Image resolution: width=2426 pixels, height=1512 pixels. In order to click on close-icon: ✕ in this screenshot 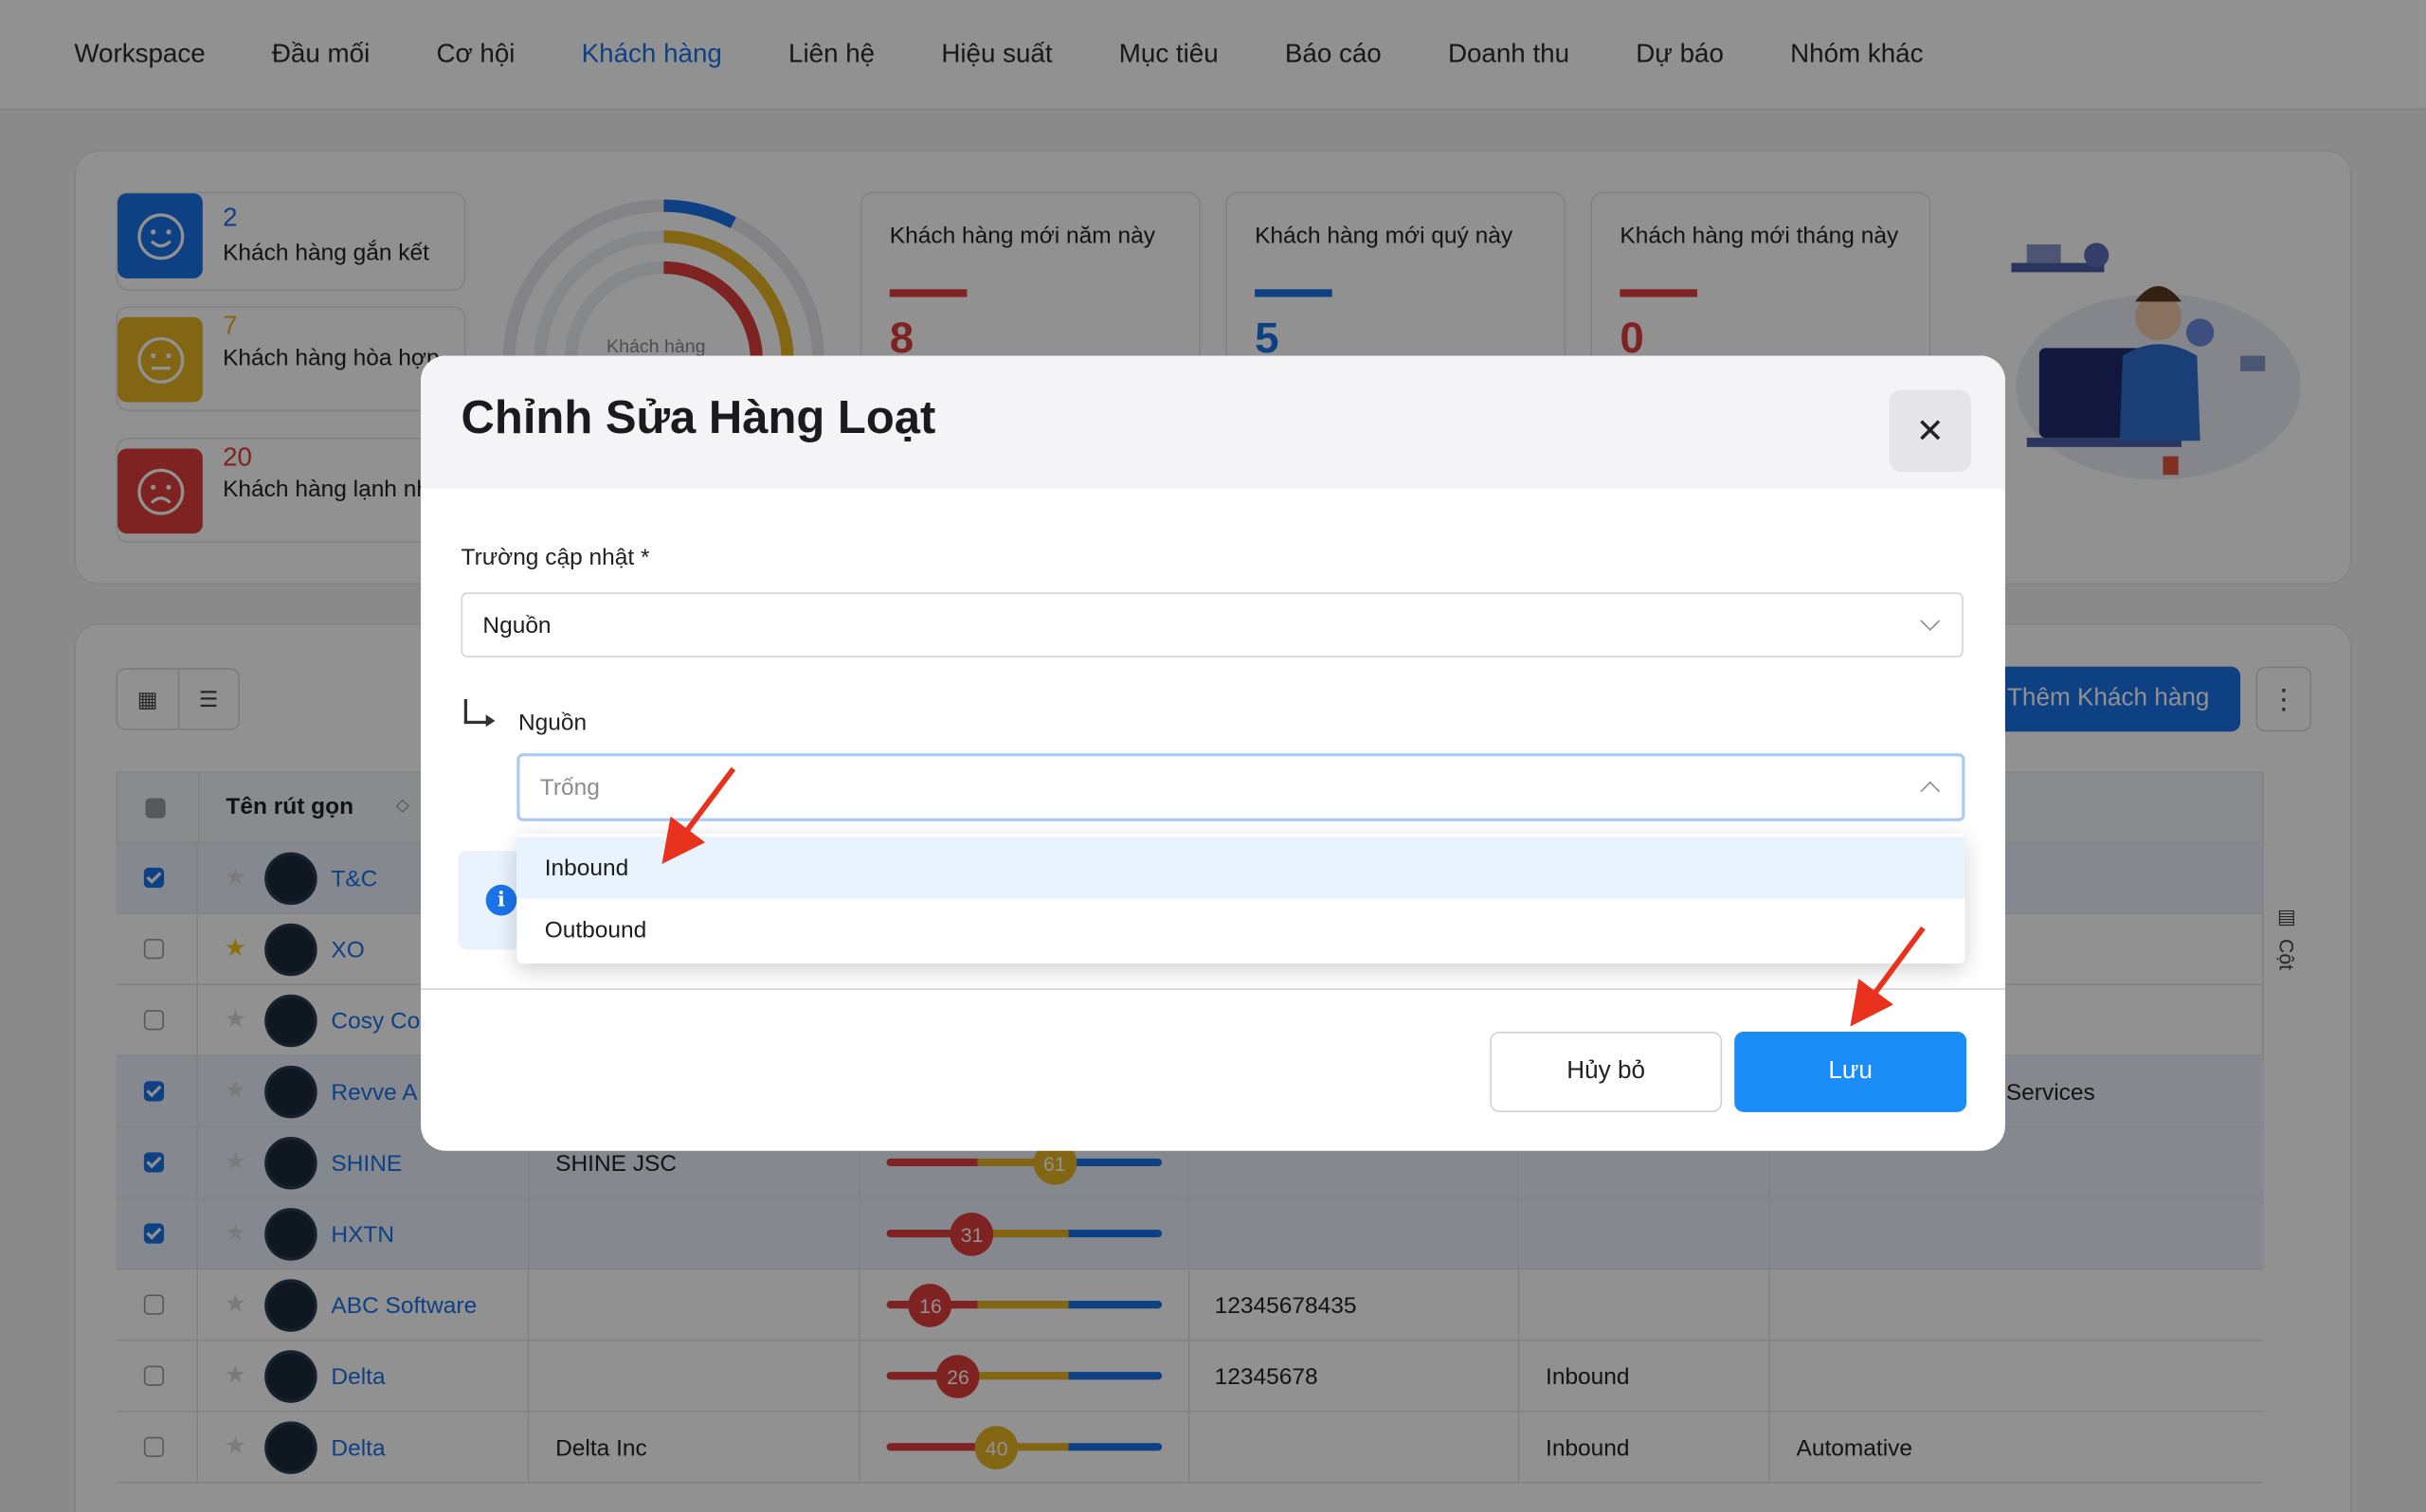, I will do `click(1930, 430)`.